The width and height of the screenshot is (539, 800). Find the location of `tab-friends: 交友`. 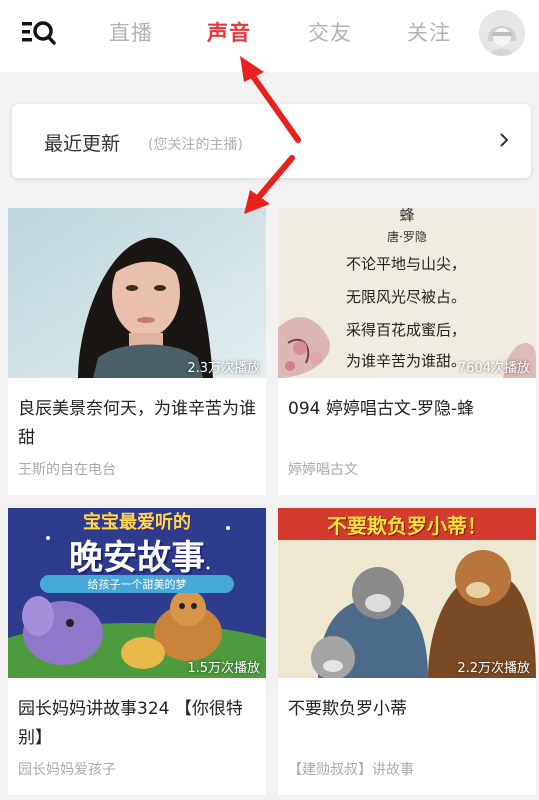

tab-friends: 交友 is located at coordinates (330, 32).